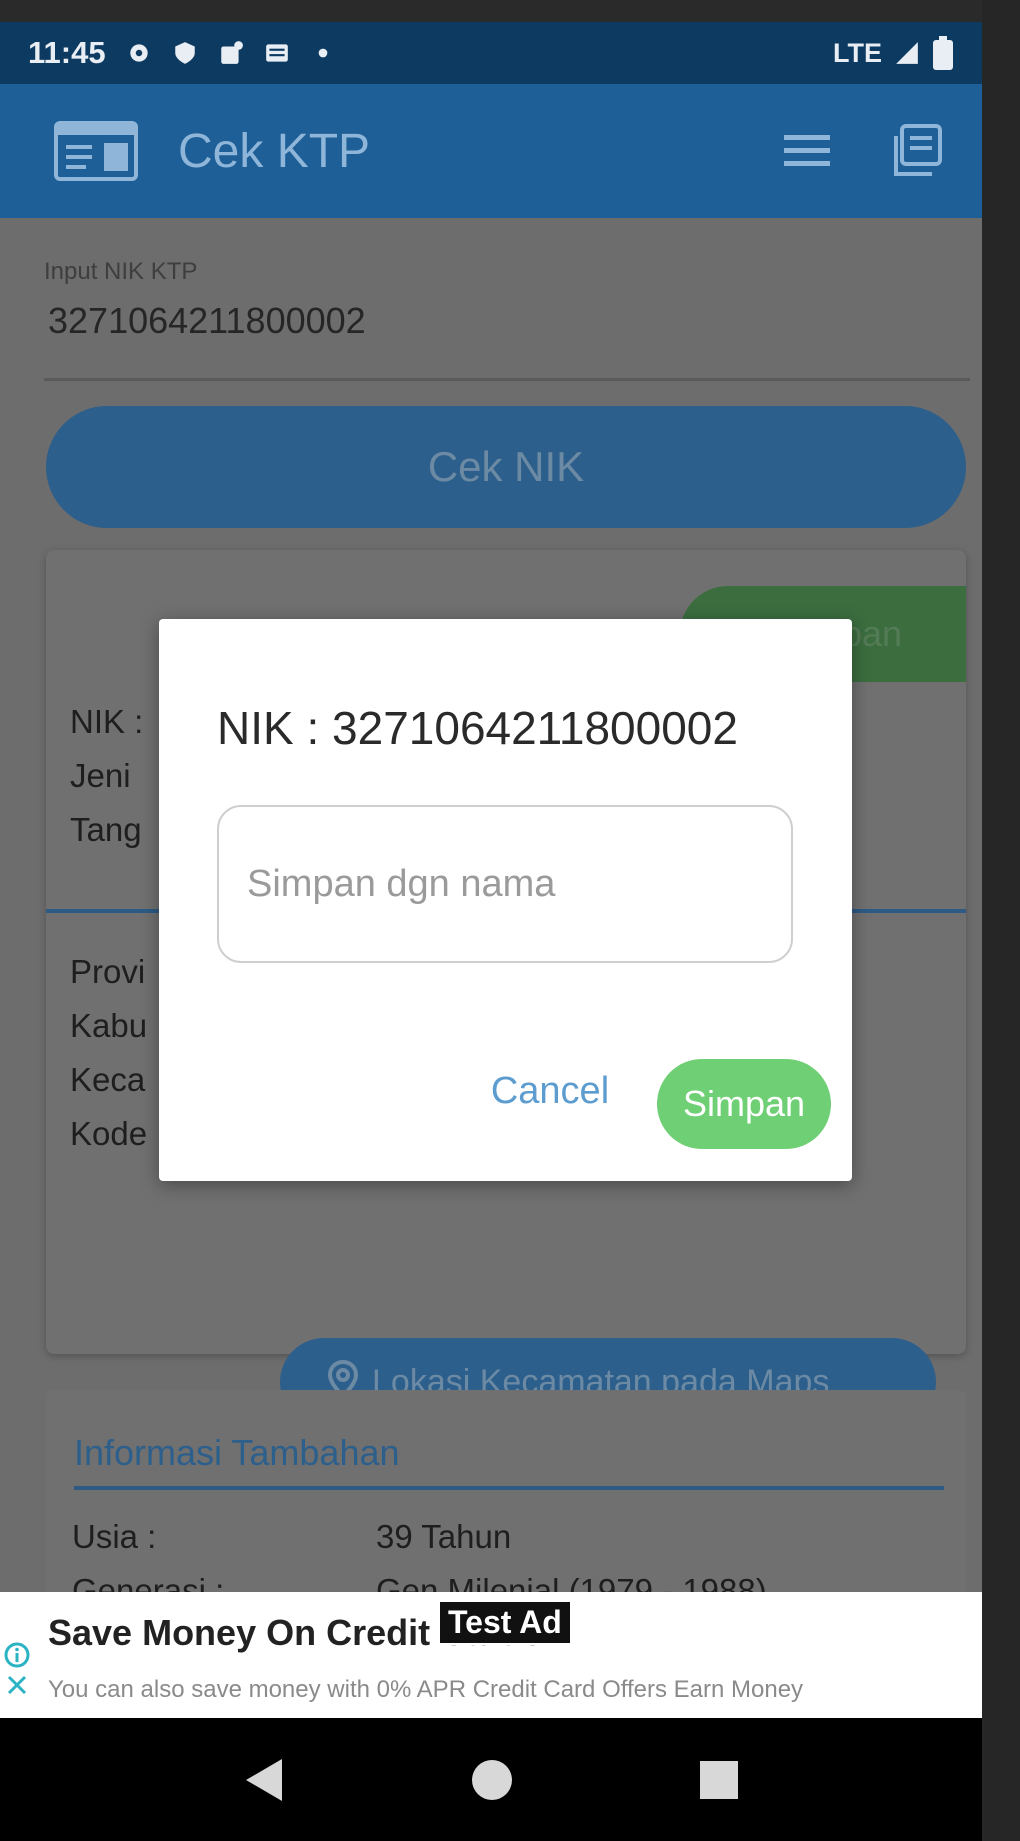 This screenshot has height=1841, width=1020. What do you see at coordinates (477, 728) in the screenshot?
I see `dialog-title: NIK : 3271064211800002` at bounding box center [477, 728].